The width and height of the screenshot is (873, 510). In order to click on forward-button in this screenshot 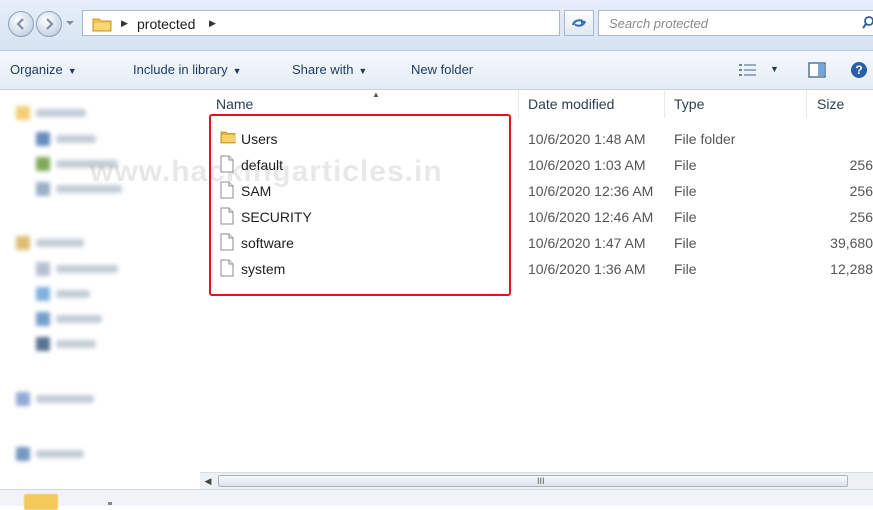, I will do `click(49, 24)`.